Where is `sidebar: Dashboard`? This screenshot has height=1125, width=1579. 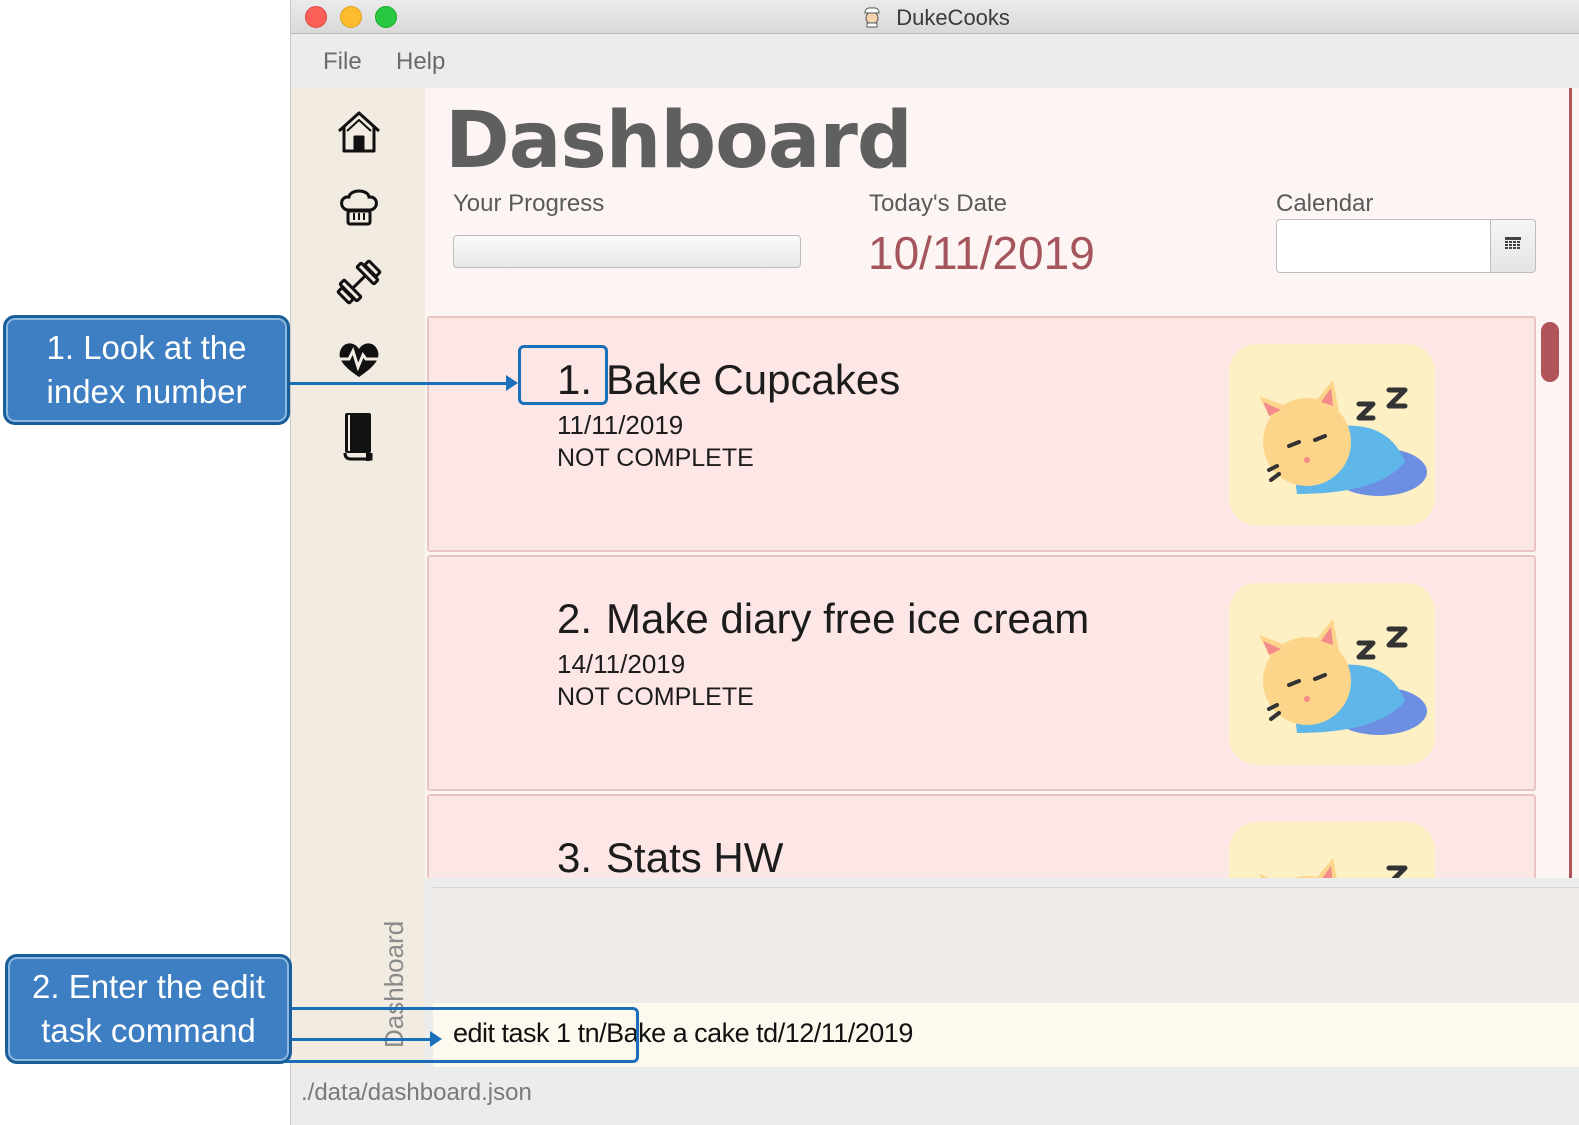
sidebar: Dashboard is located at coordinates (358, 578).